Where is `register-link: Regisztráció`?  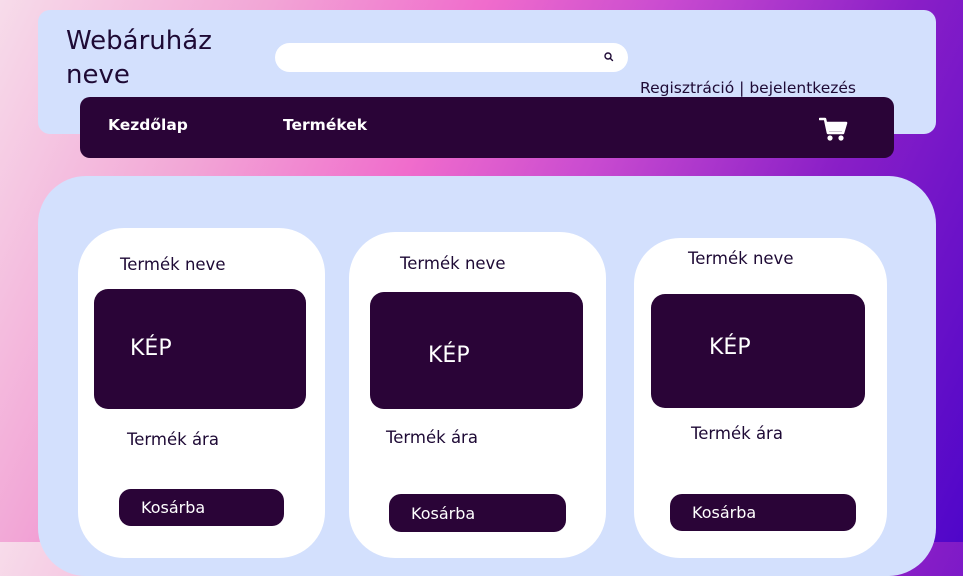 register-link: Regisztráció is located at coordinates (687, 88).